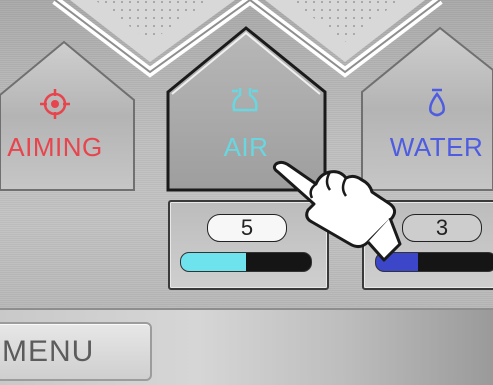 Image resolution: width=493 pixels, height=385 pixels. What do you see at coordinates (436, 147) in the screenshot?
I see `water-label: WATER` at bounding box center [436, 147].